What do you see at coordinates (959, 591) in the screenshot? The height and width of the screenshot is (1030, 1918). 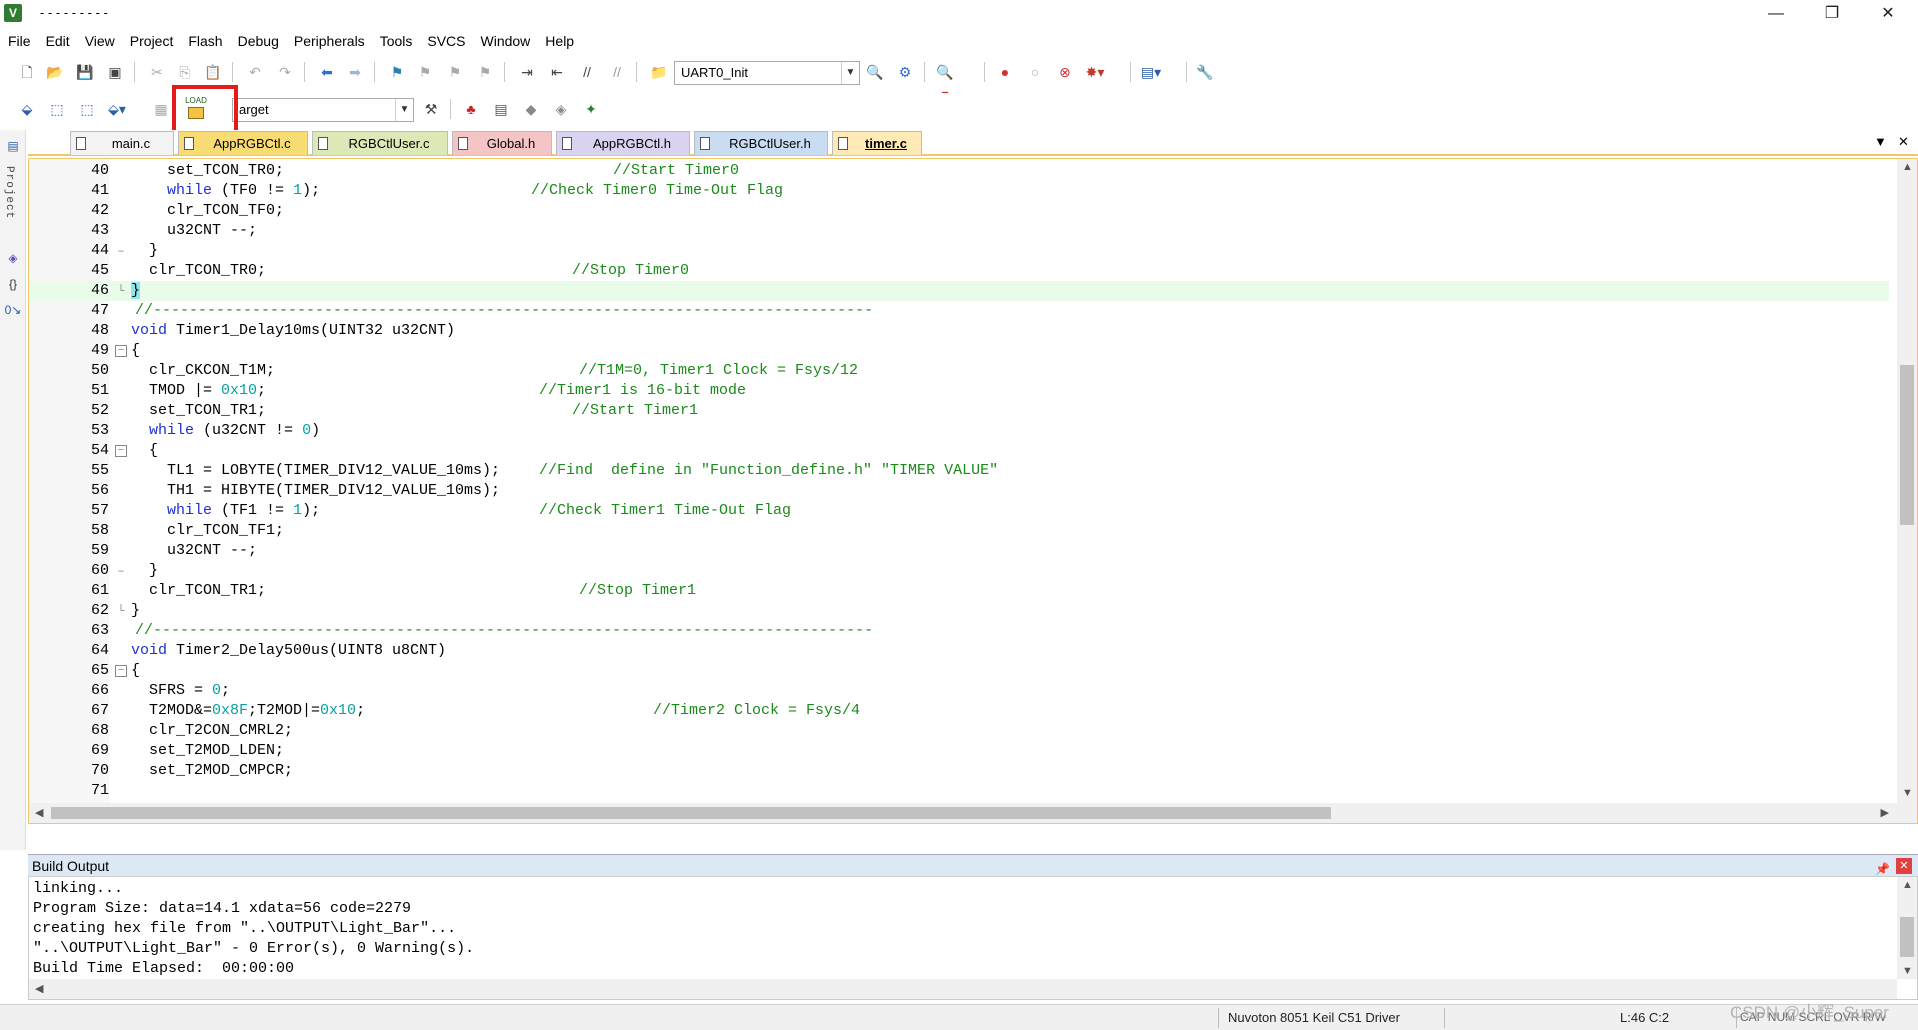 I see `code-line: 61 clr_TCON_TR1; //Stop Timer1` at bounding box center [959, 591].